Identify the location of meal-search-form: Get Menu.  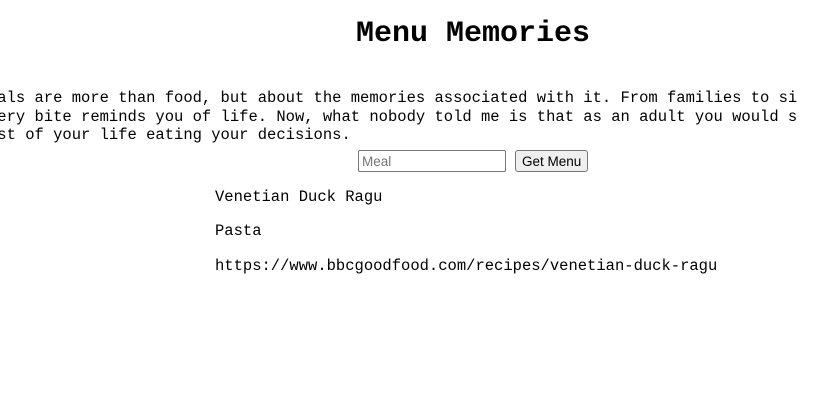
(473, 161).